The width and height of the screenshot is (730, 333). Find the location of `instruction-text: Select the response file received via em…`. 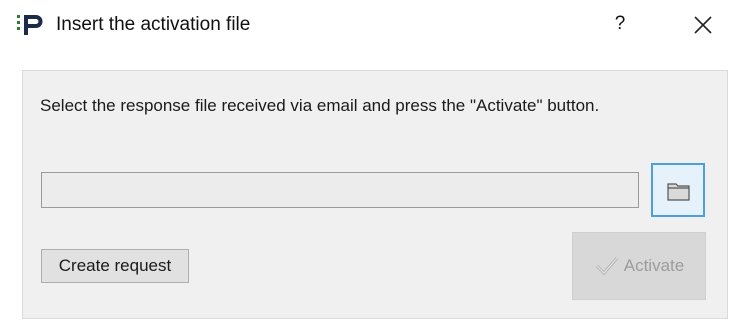

instruction-text: Select the response file received via em… is located at coordinates (320, 105).